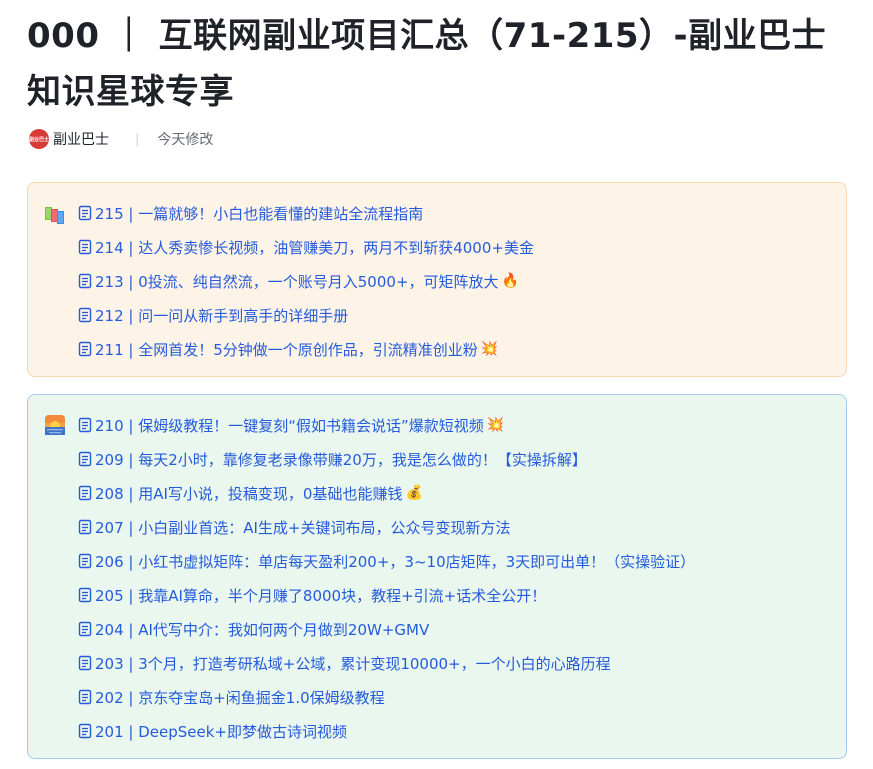 The height and width of the screenshot is (769, 873). I want to click on doc-link-item: 213 | 0投流、纯自然流，一个账号月入5000+，可矩阵放大 🔥, so click(457, 281).